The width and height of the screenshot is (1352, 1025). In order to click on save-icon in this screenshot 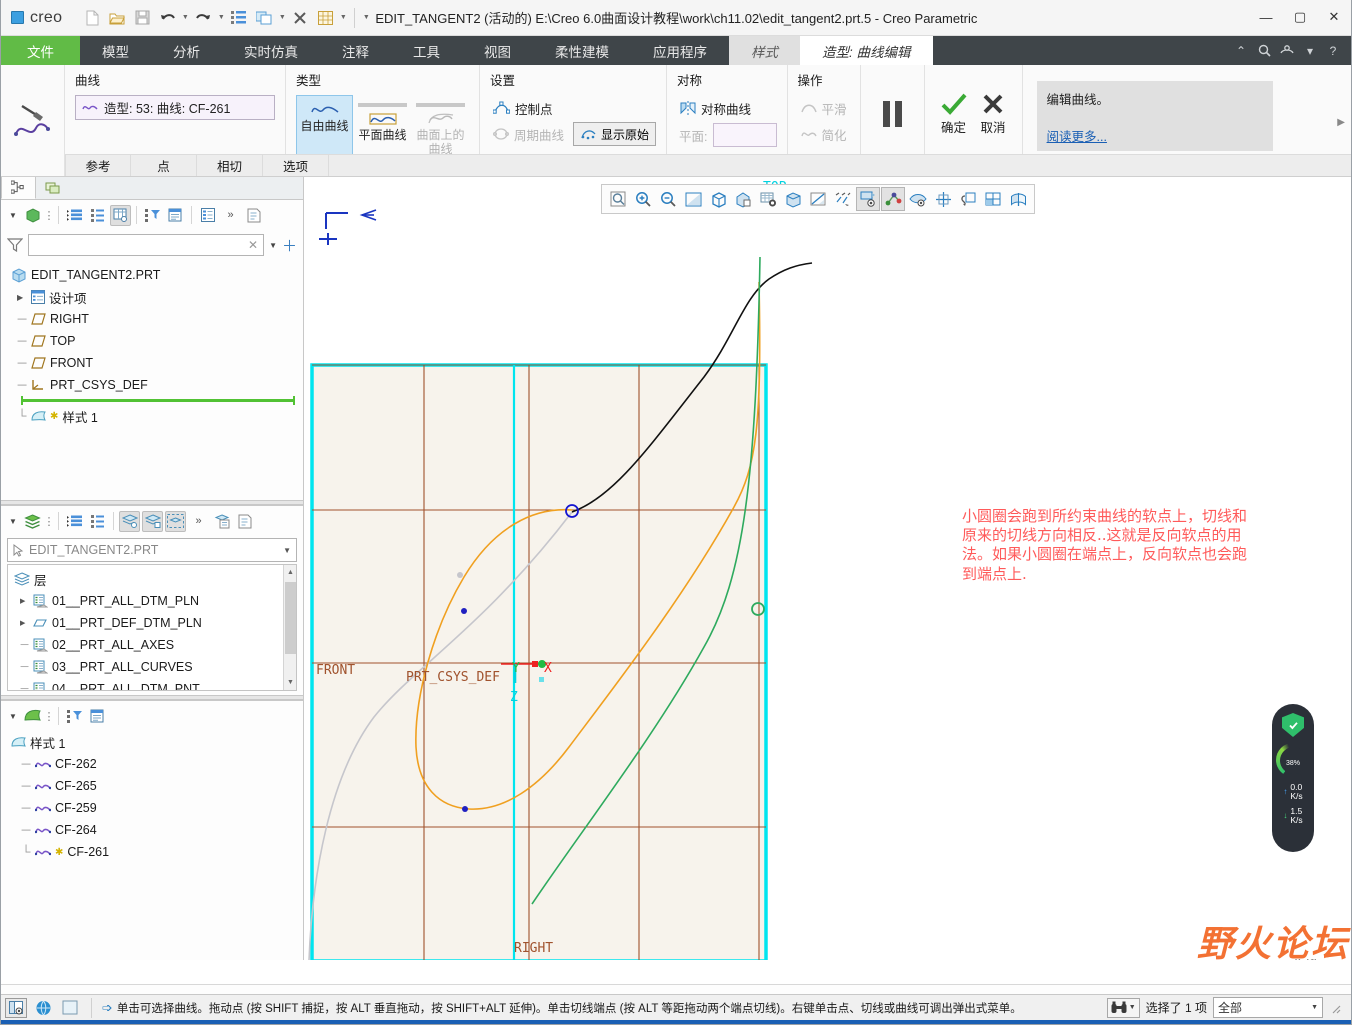, I will do `click(142, 18)`.